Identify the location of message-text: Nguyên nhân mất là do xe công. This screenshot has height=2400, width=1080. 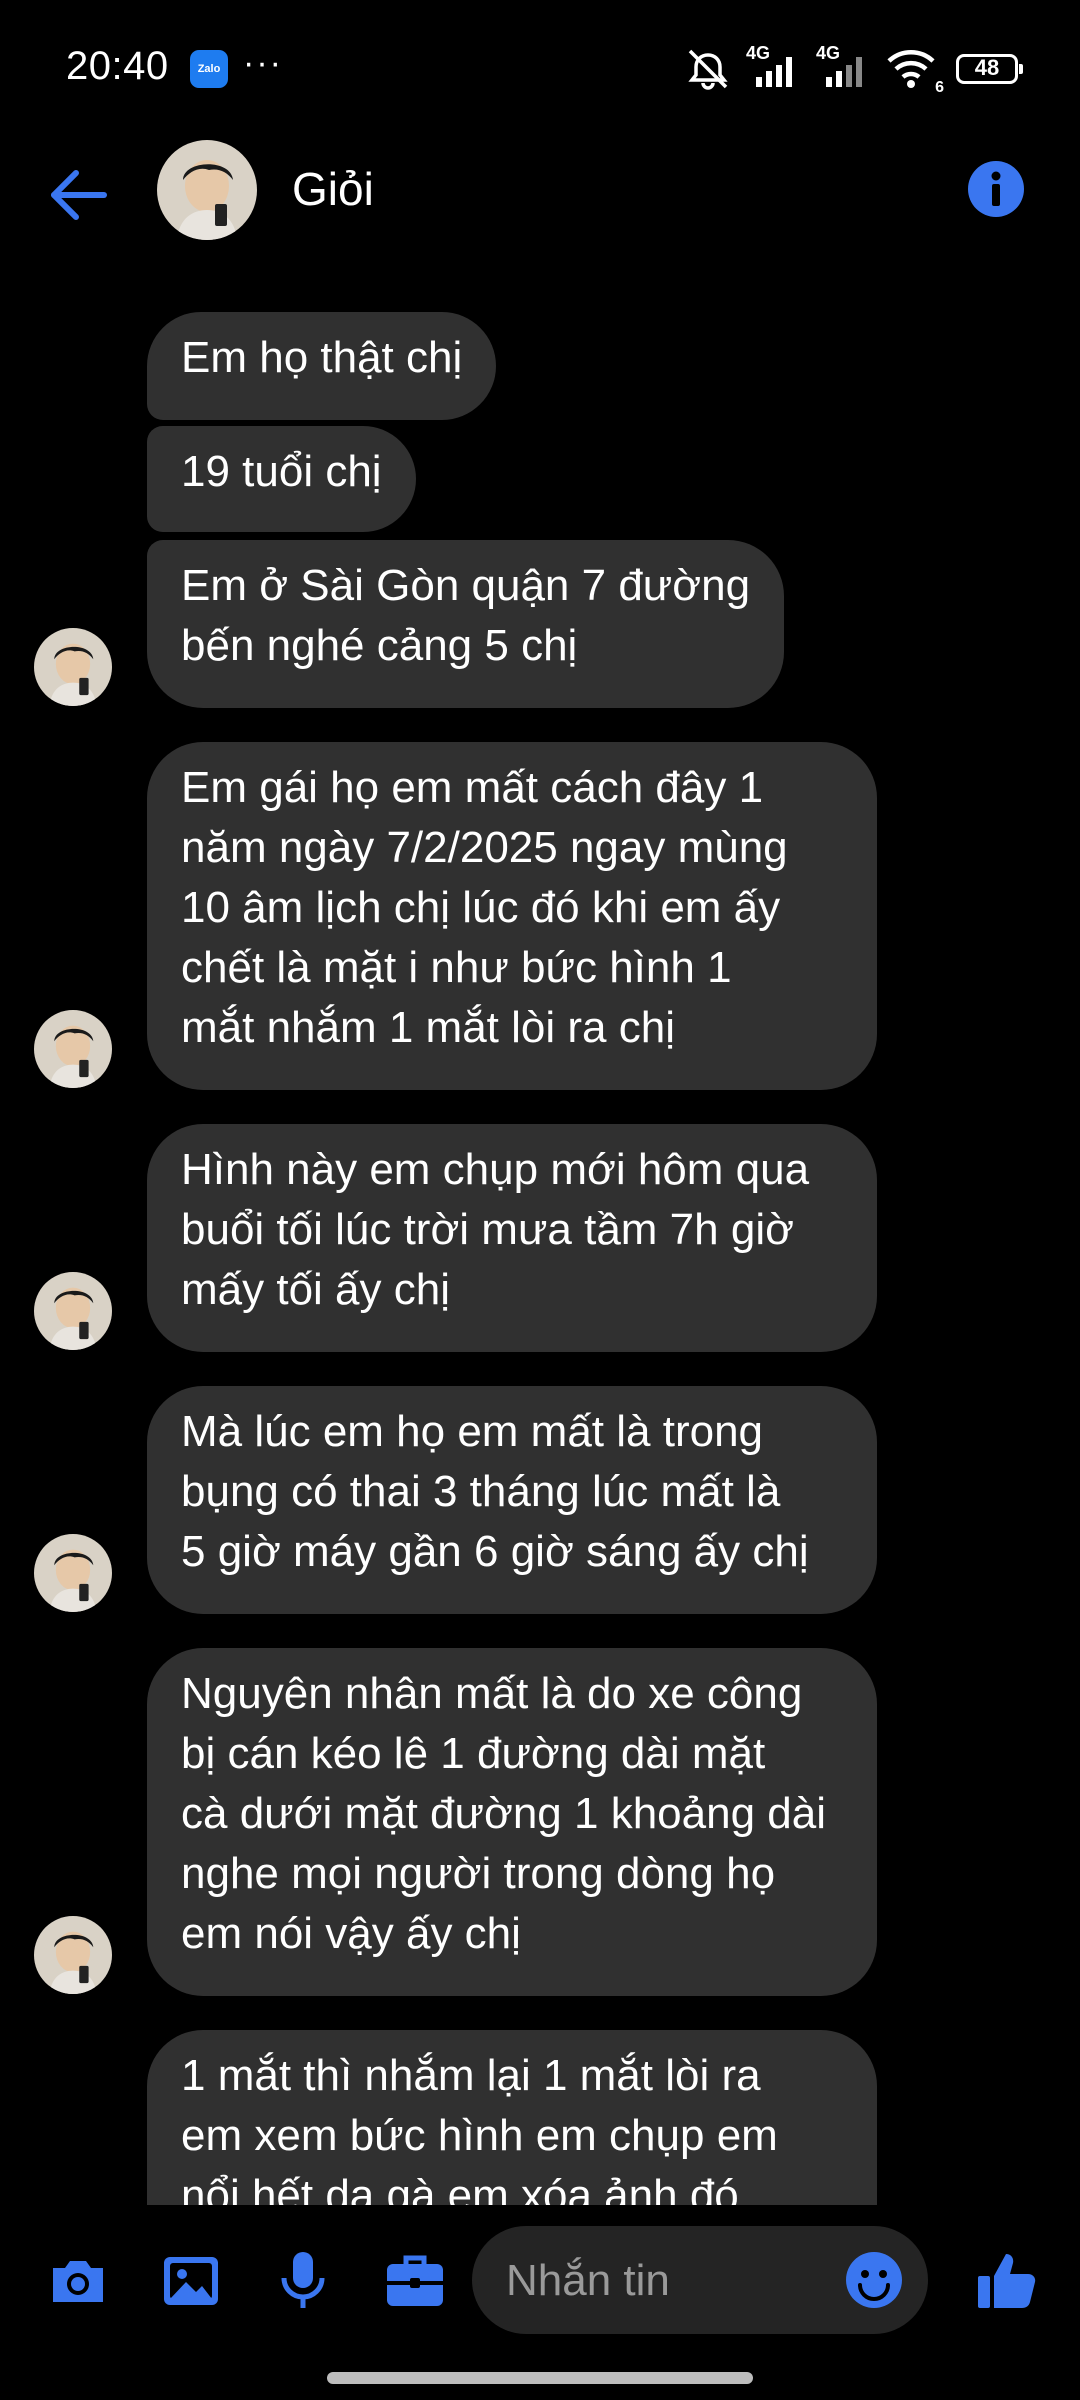
(492, 1693).